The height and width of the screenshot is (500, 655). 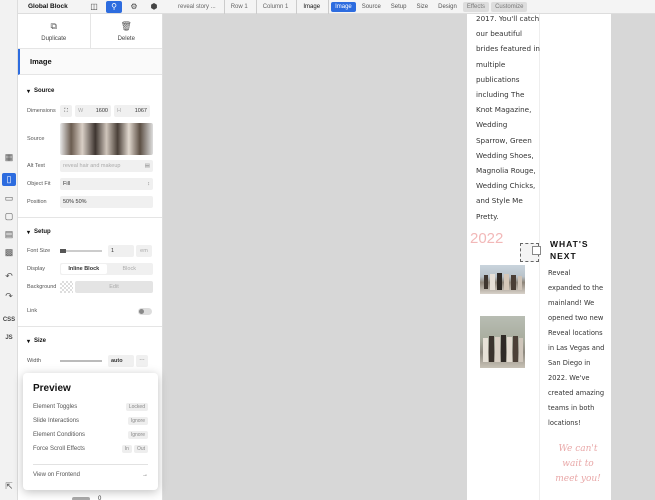 What do you see at coordinates (422, 7) in the screenshot?
I see `tab-size: Size` at bounding box center [422, 7].